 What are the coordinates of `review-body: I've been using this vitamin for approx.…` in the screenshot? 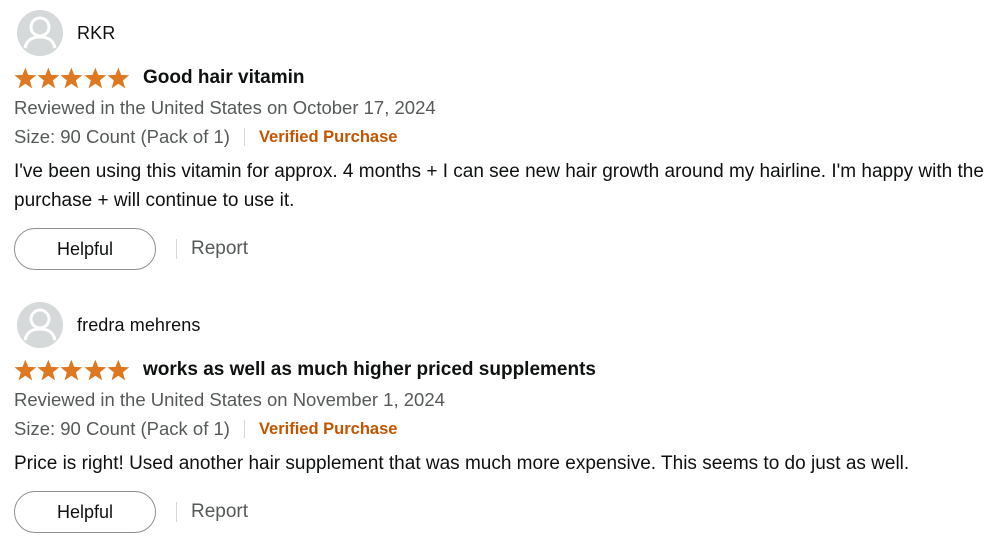 It's located at (499, 186).